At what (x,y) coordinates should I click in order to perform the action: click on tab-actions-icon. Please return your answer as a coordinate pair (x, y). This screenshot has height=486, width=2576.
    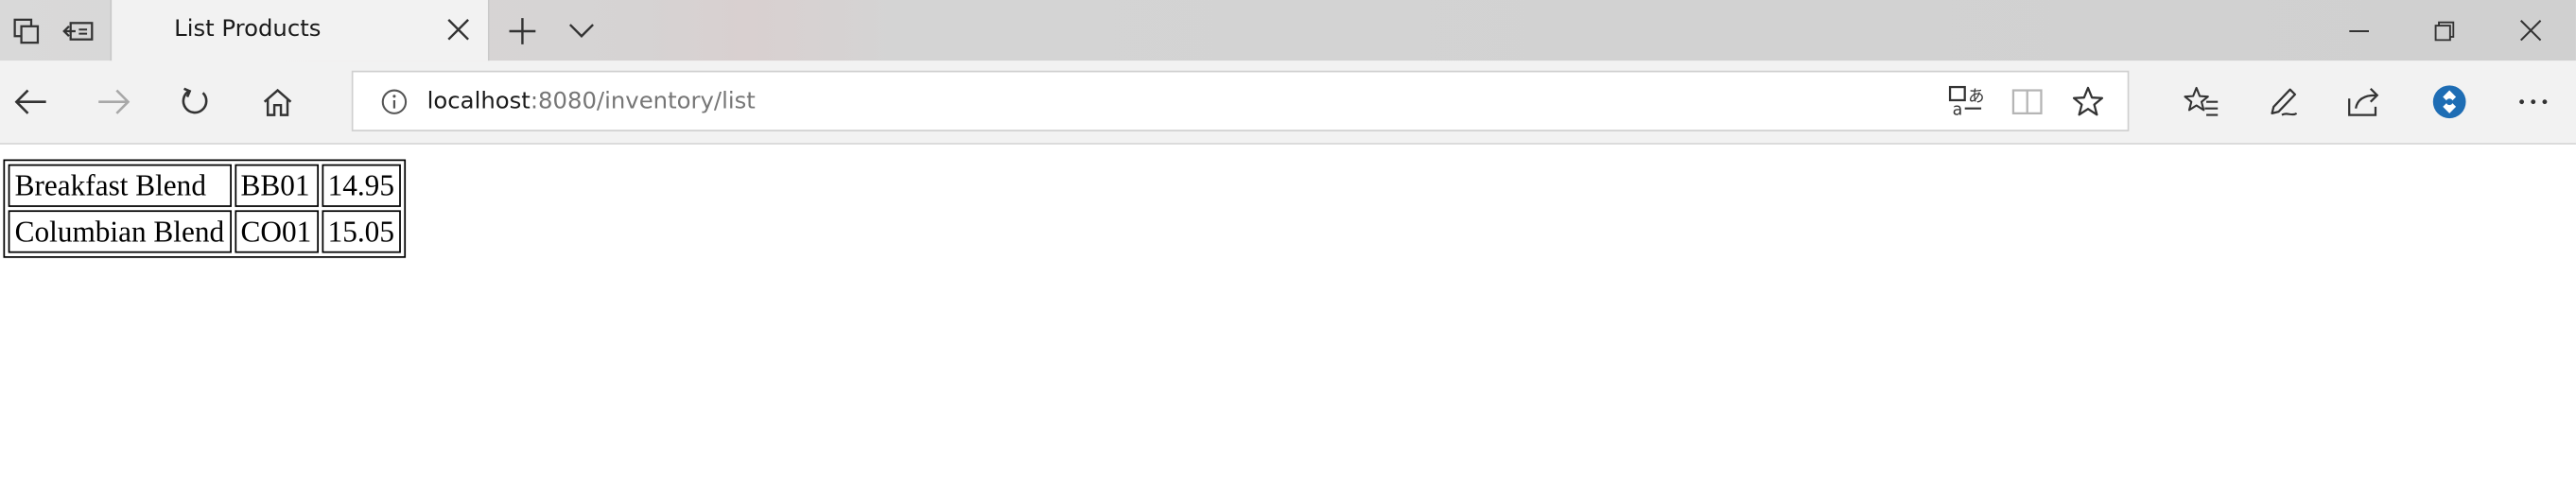
    Looking at the image, I should click on (26, 30).